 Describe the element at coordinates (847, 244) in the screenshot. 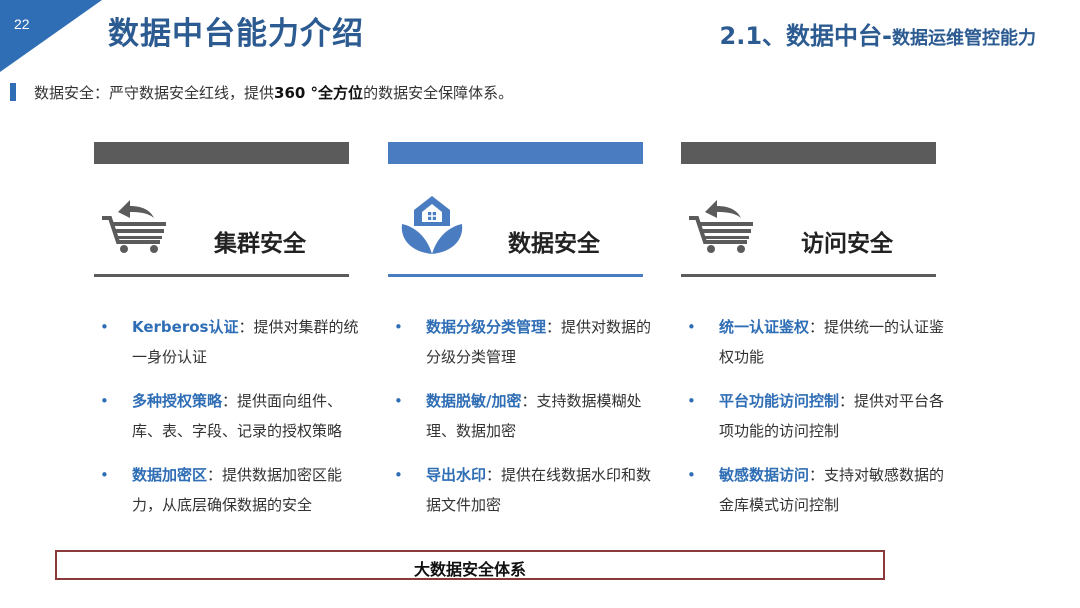

I see `column-title: 访问安全` at that location.